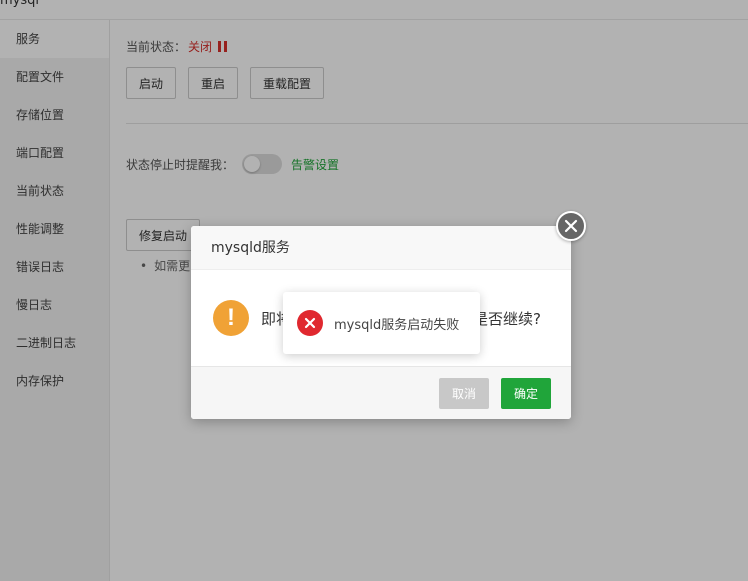 This screenshot has height=581, width=748. Describe the element at coordinates (381, 248) in the screenshot. I see `dialog-title: mysqld服务` at that location.